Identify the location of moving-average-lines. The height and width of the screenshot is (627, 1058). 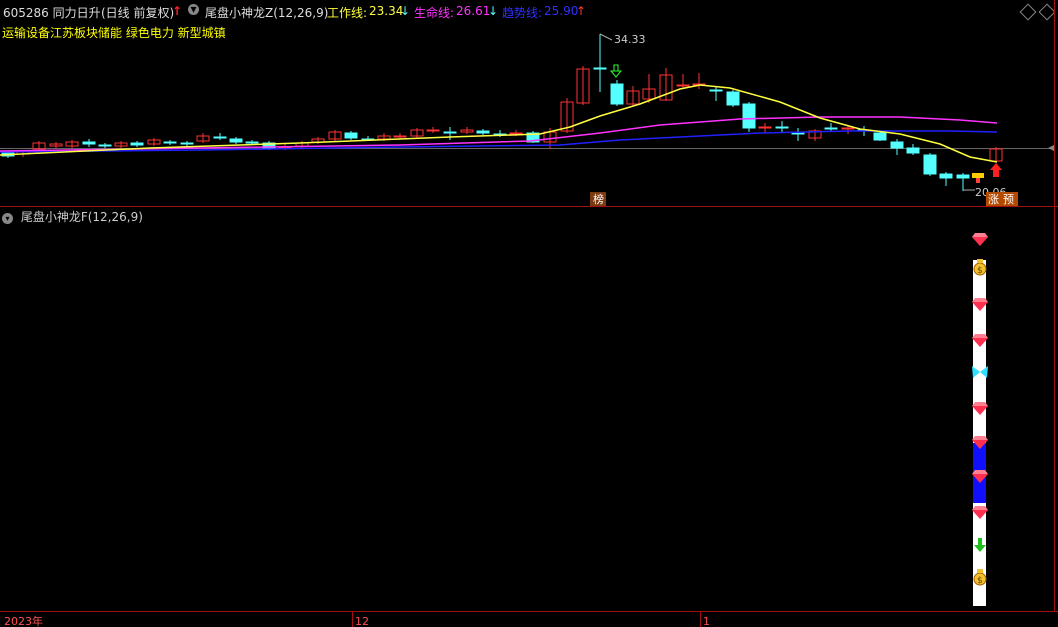
(499, 123).